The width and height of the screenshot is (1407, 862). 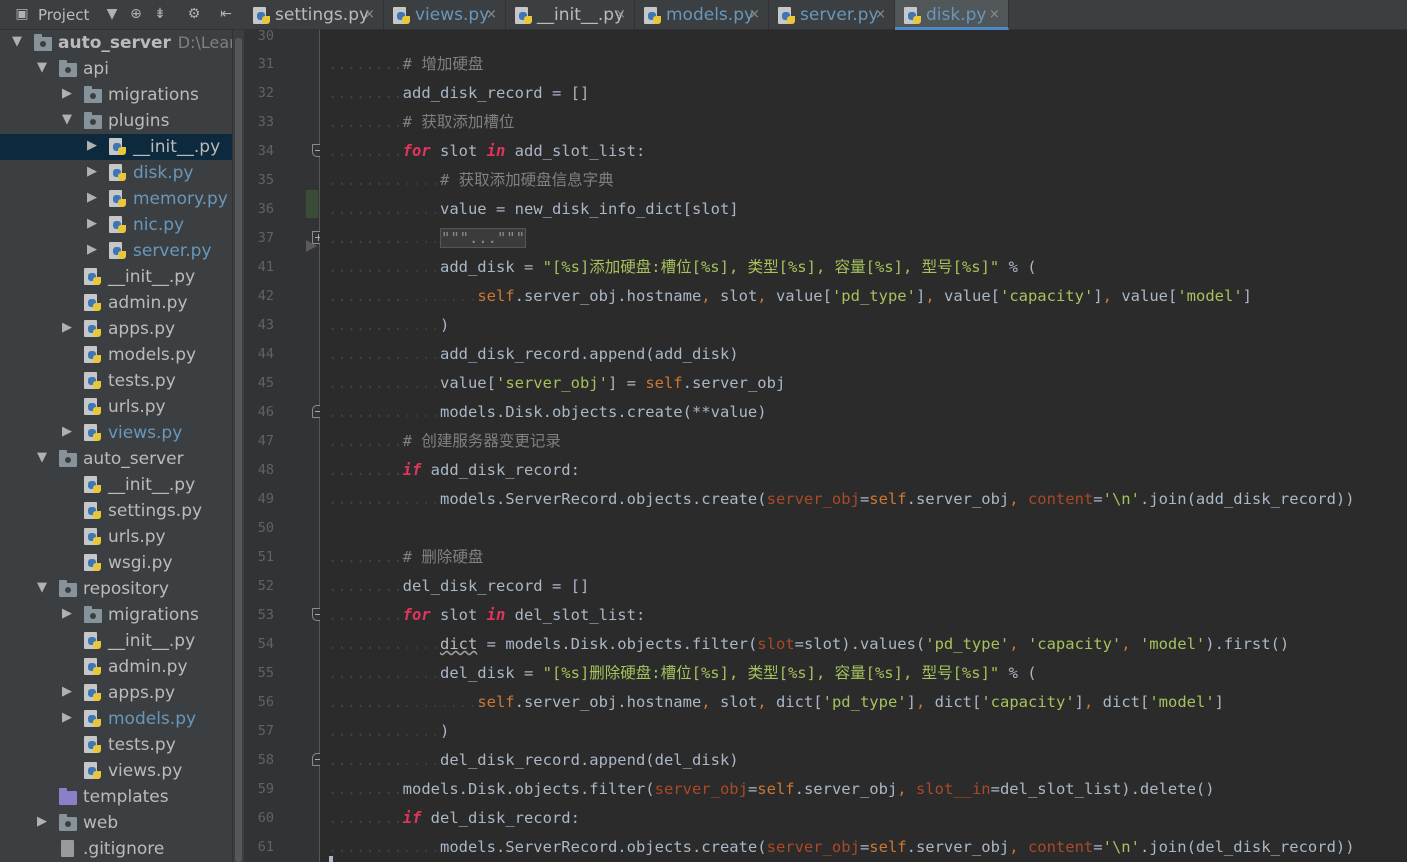 What do you see at coordinates (116, 719) in the screenshot?
I see `tree-file-item: ▶ models.py` at bounding box center [116, 719].